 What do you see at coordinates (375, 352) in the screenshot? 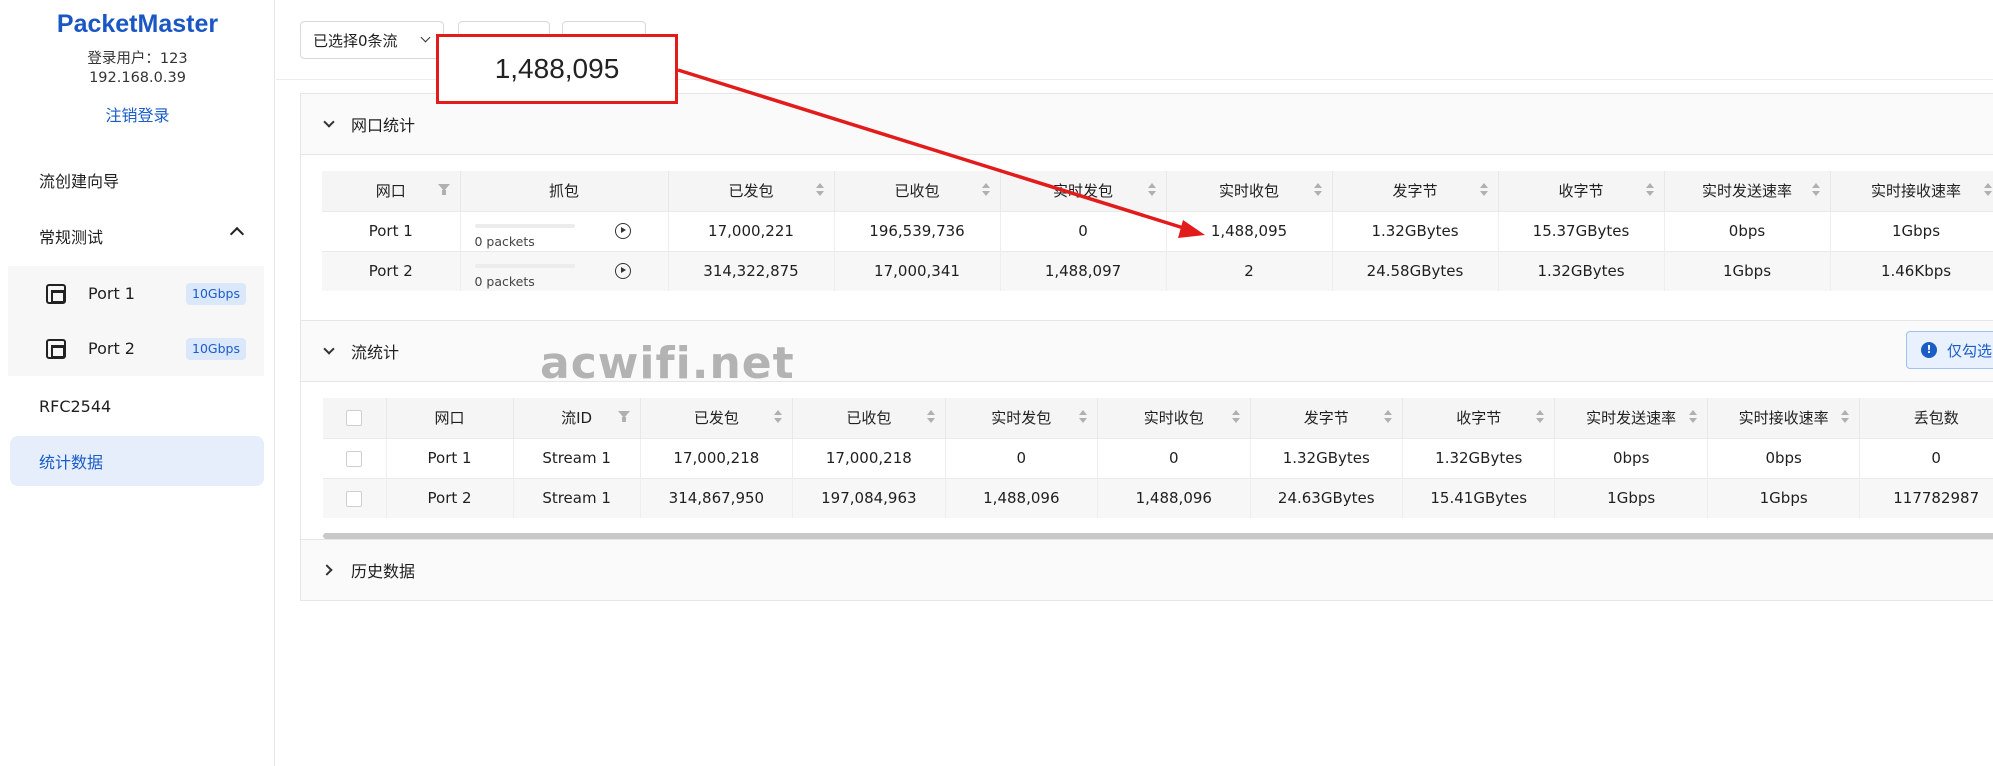
I see `panel-title: 流统计` at bounding box center [375, 352].